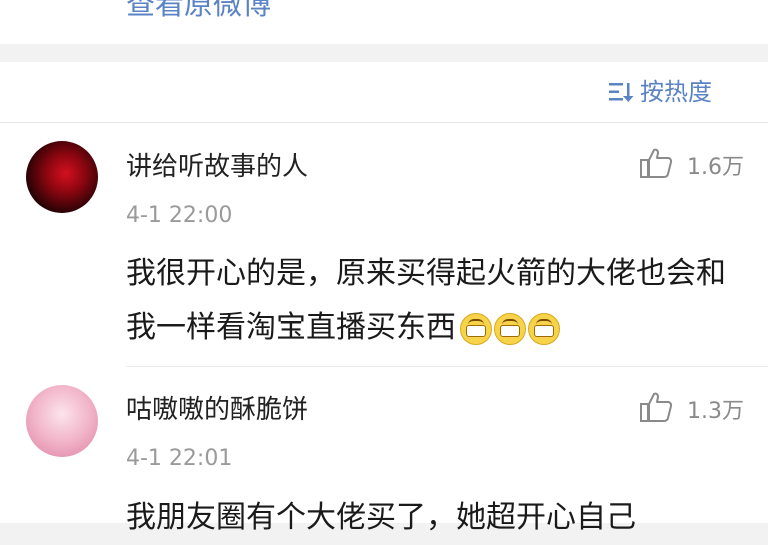 The width and height of the screenshot is (768, 545). I want to click on emoji-group, so click(510, 328).